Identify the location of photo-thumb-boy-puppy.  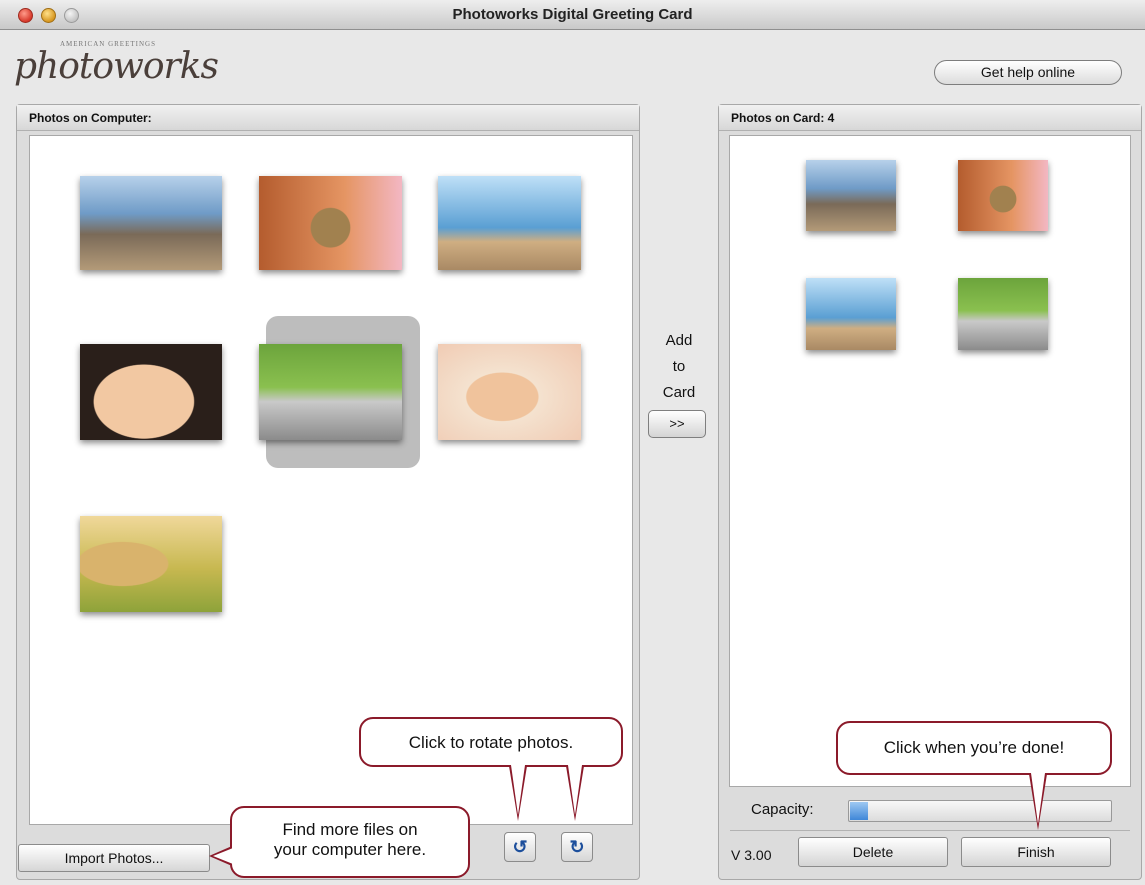
(151, 564).